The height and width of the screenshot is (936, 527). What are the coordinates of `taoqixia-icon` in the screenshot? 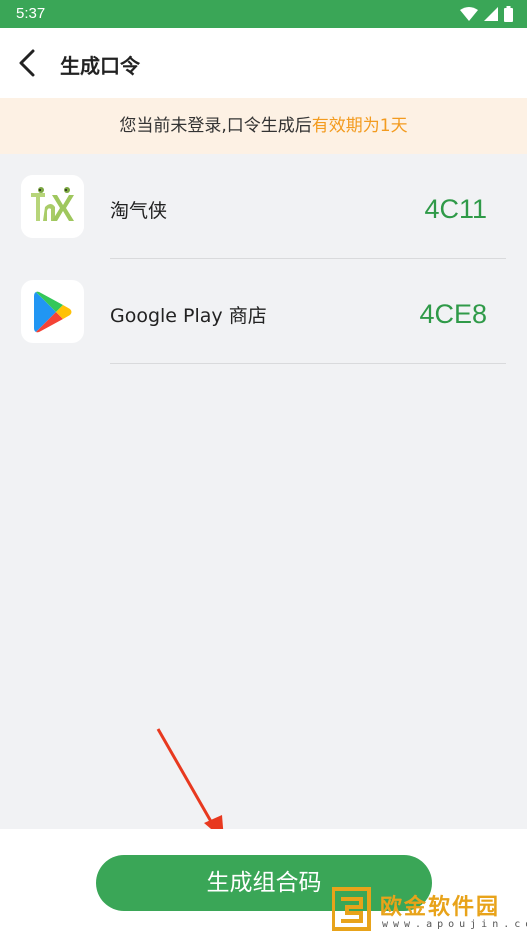 It's located at (52, 206).